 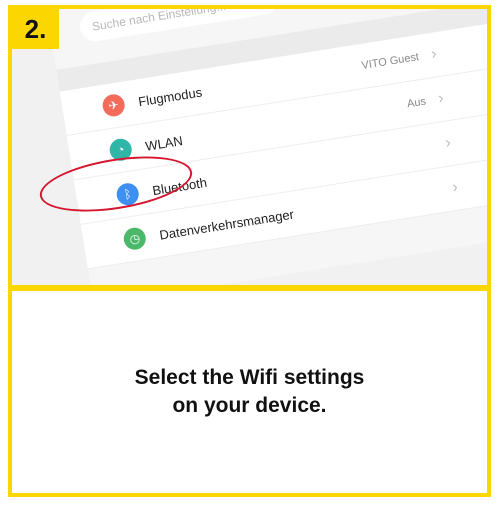 I want to click on settings-item-value: Aus, so click(x=416, y=103).